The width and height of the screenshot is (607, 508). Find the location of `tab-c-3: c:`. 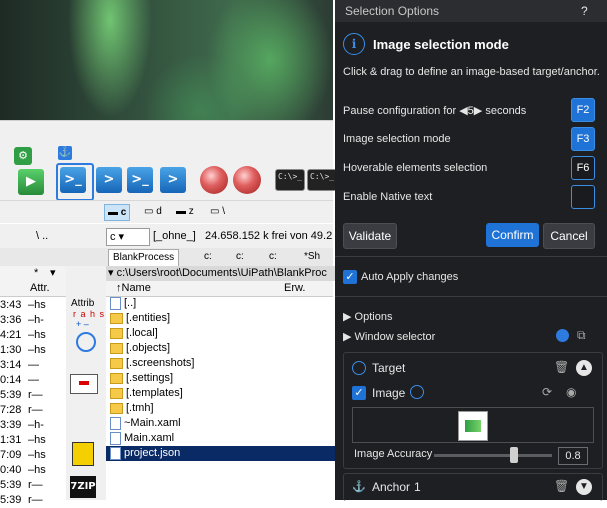

tab-c-3: c: is located at coordinates (273, 257).